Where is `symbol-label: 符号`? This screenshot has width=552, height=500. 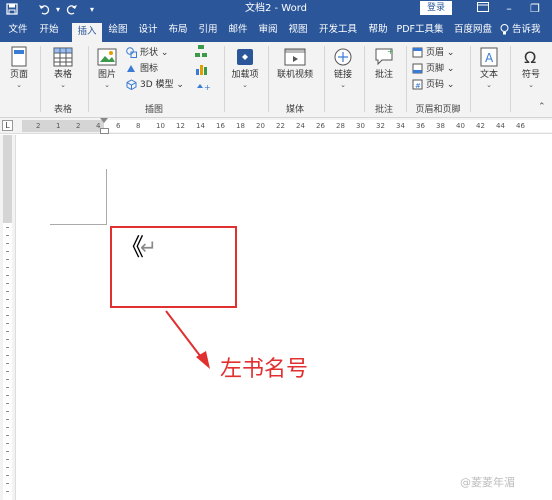 symbol-label: 符号 is located at coordinates (530, 75).